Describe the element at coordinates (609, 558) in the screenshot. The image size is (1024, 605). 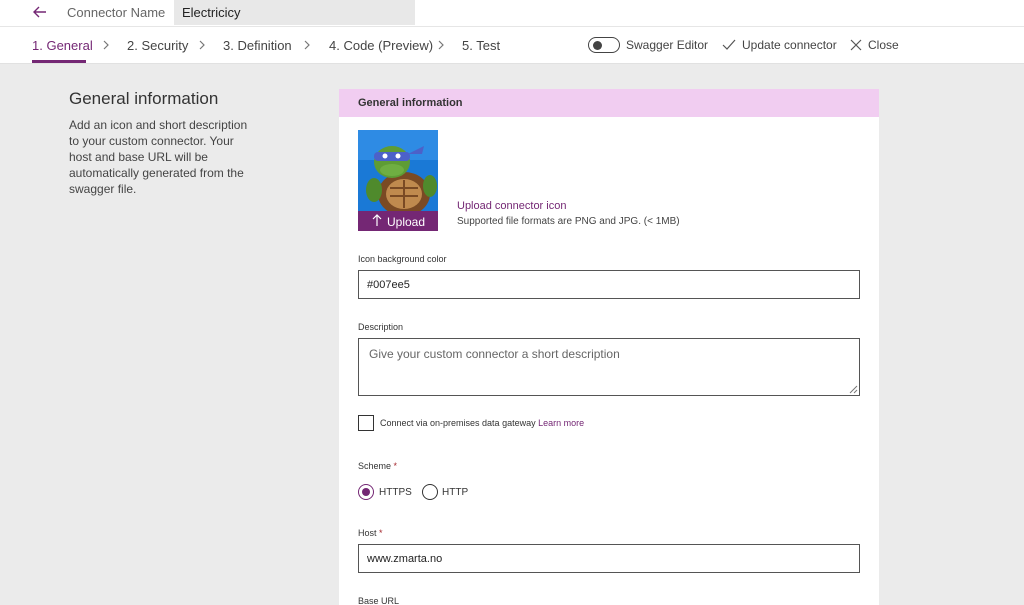
I see `host-input` at that location.